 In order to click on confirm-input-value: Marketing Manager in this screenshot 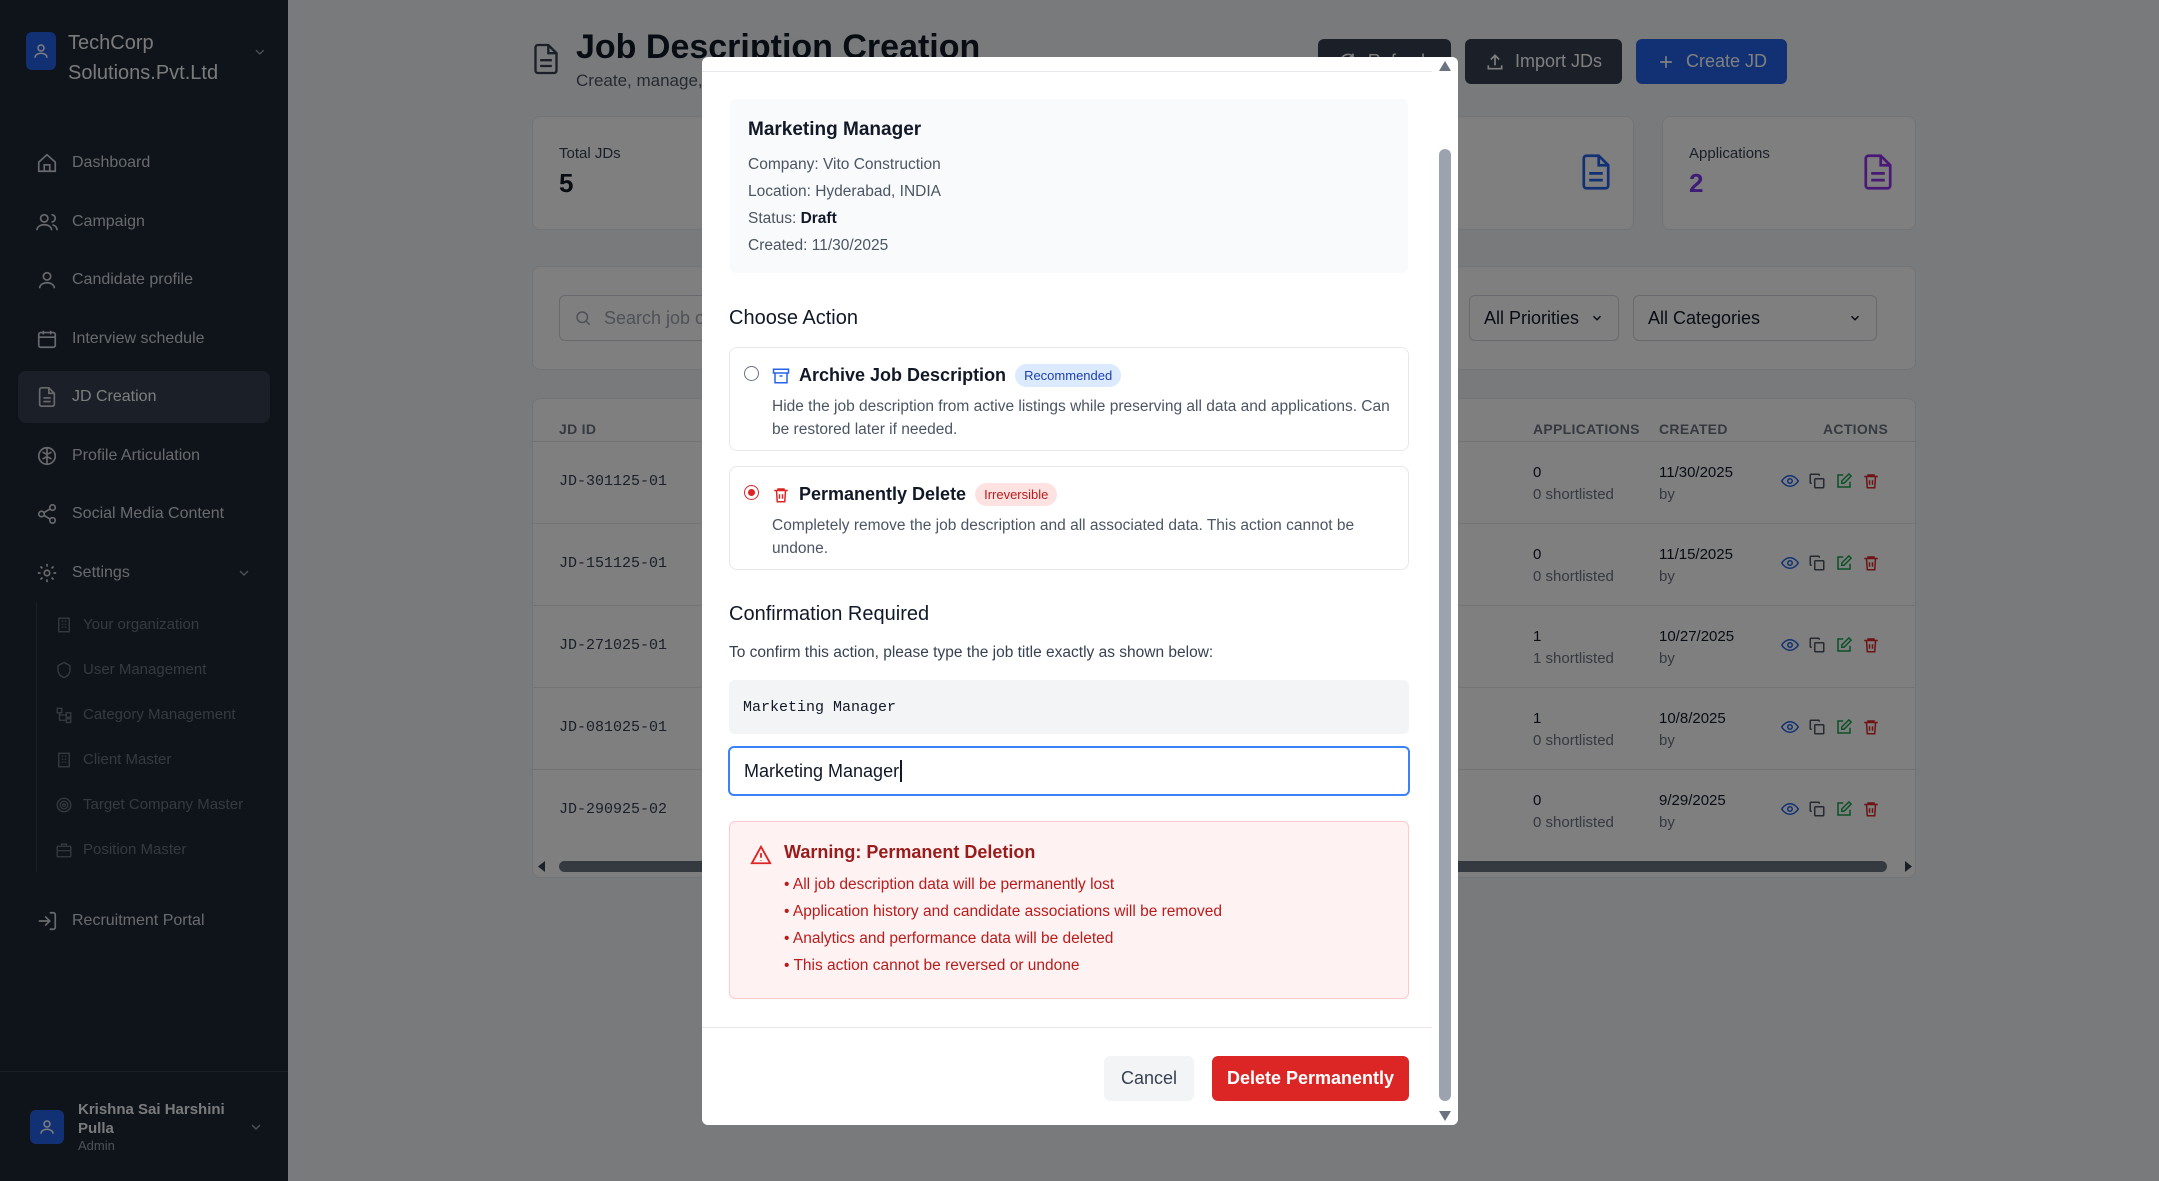, I will do `click(822, 770)`.